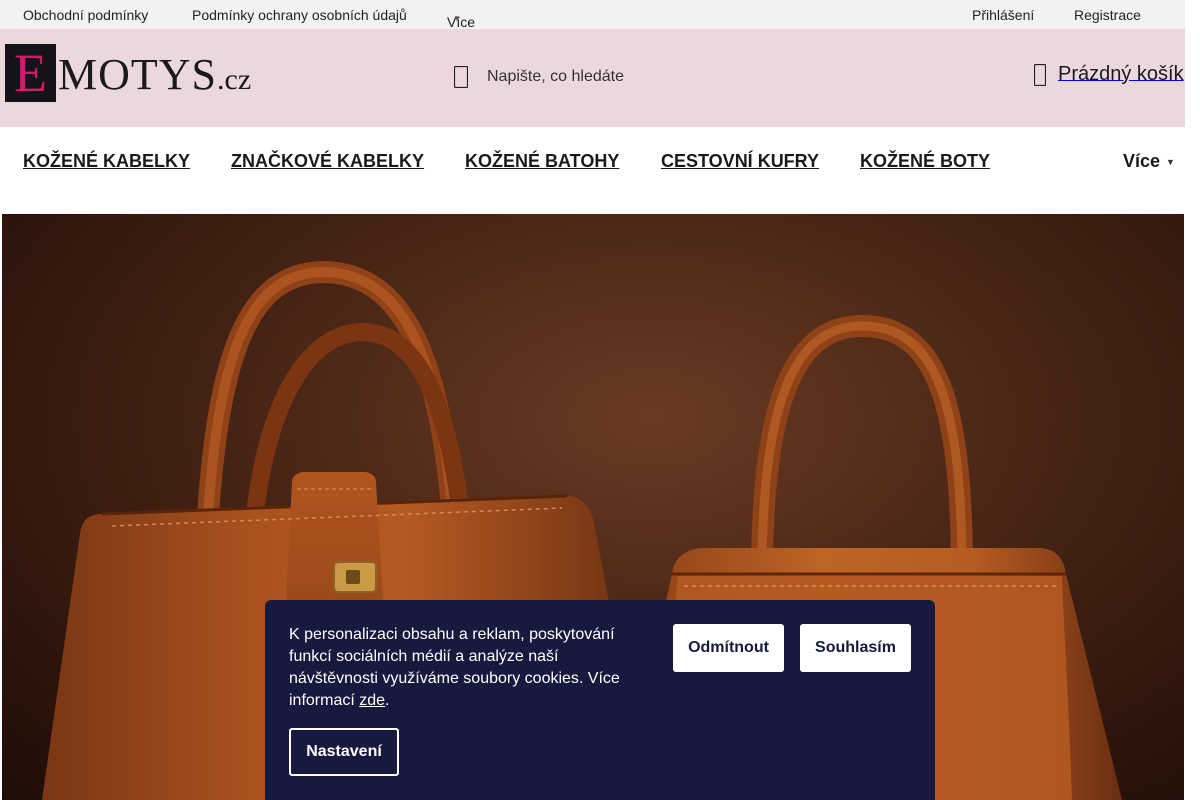 The width and height of the screenshot is (1200, 800). What do you see at coordinates (925, 161) in the screenshot?
I see `nav-item-leather-shoes: KOŽENÉ BOTY` at bounding box center [925, 161].